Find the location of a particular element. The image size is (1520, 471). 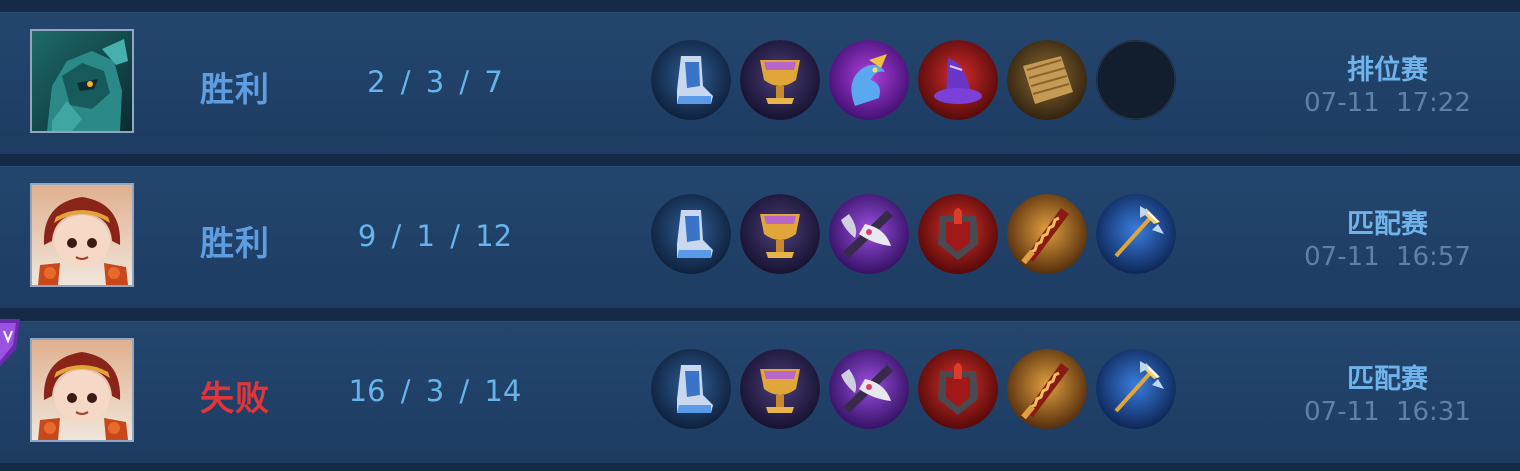

kda-score: 2 / 3 / 7 is located at coordinates (435, 82).